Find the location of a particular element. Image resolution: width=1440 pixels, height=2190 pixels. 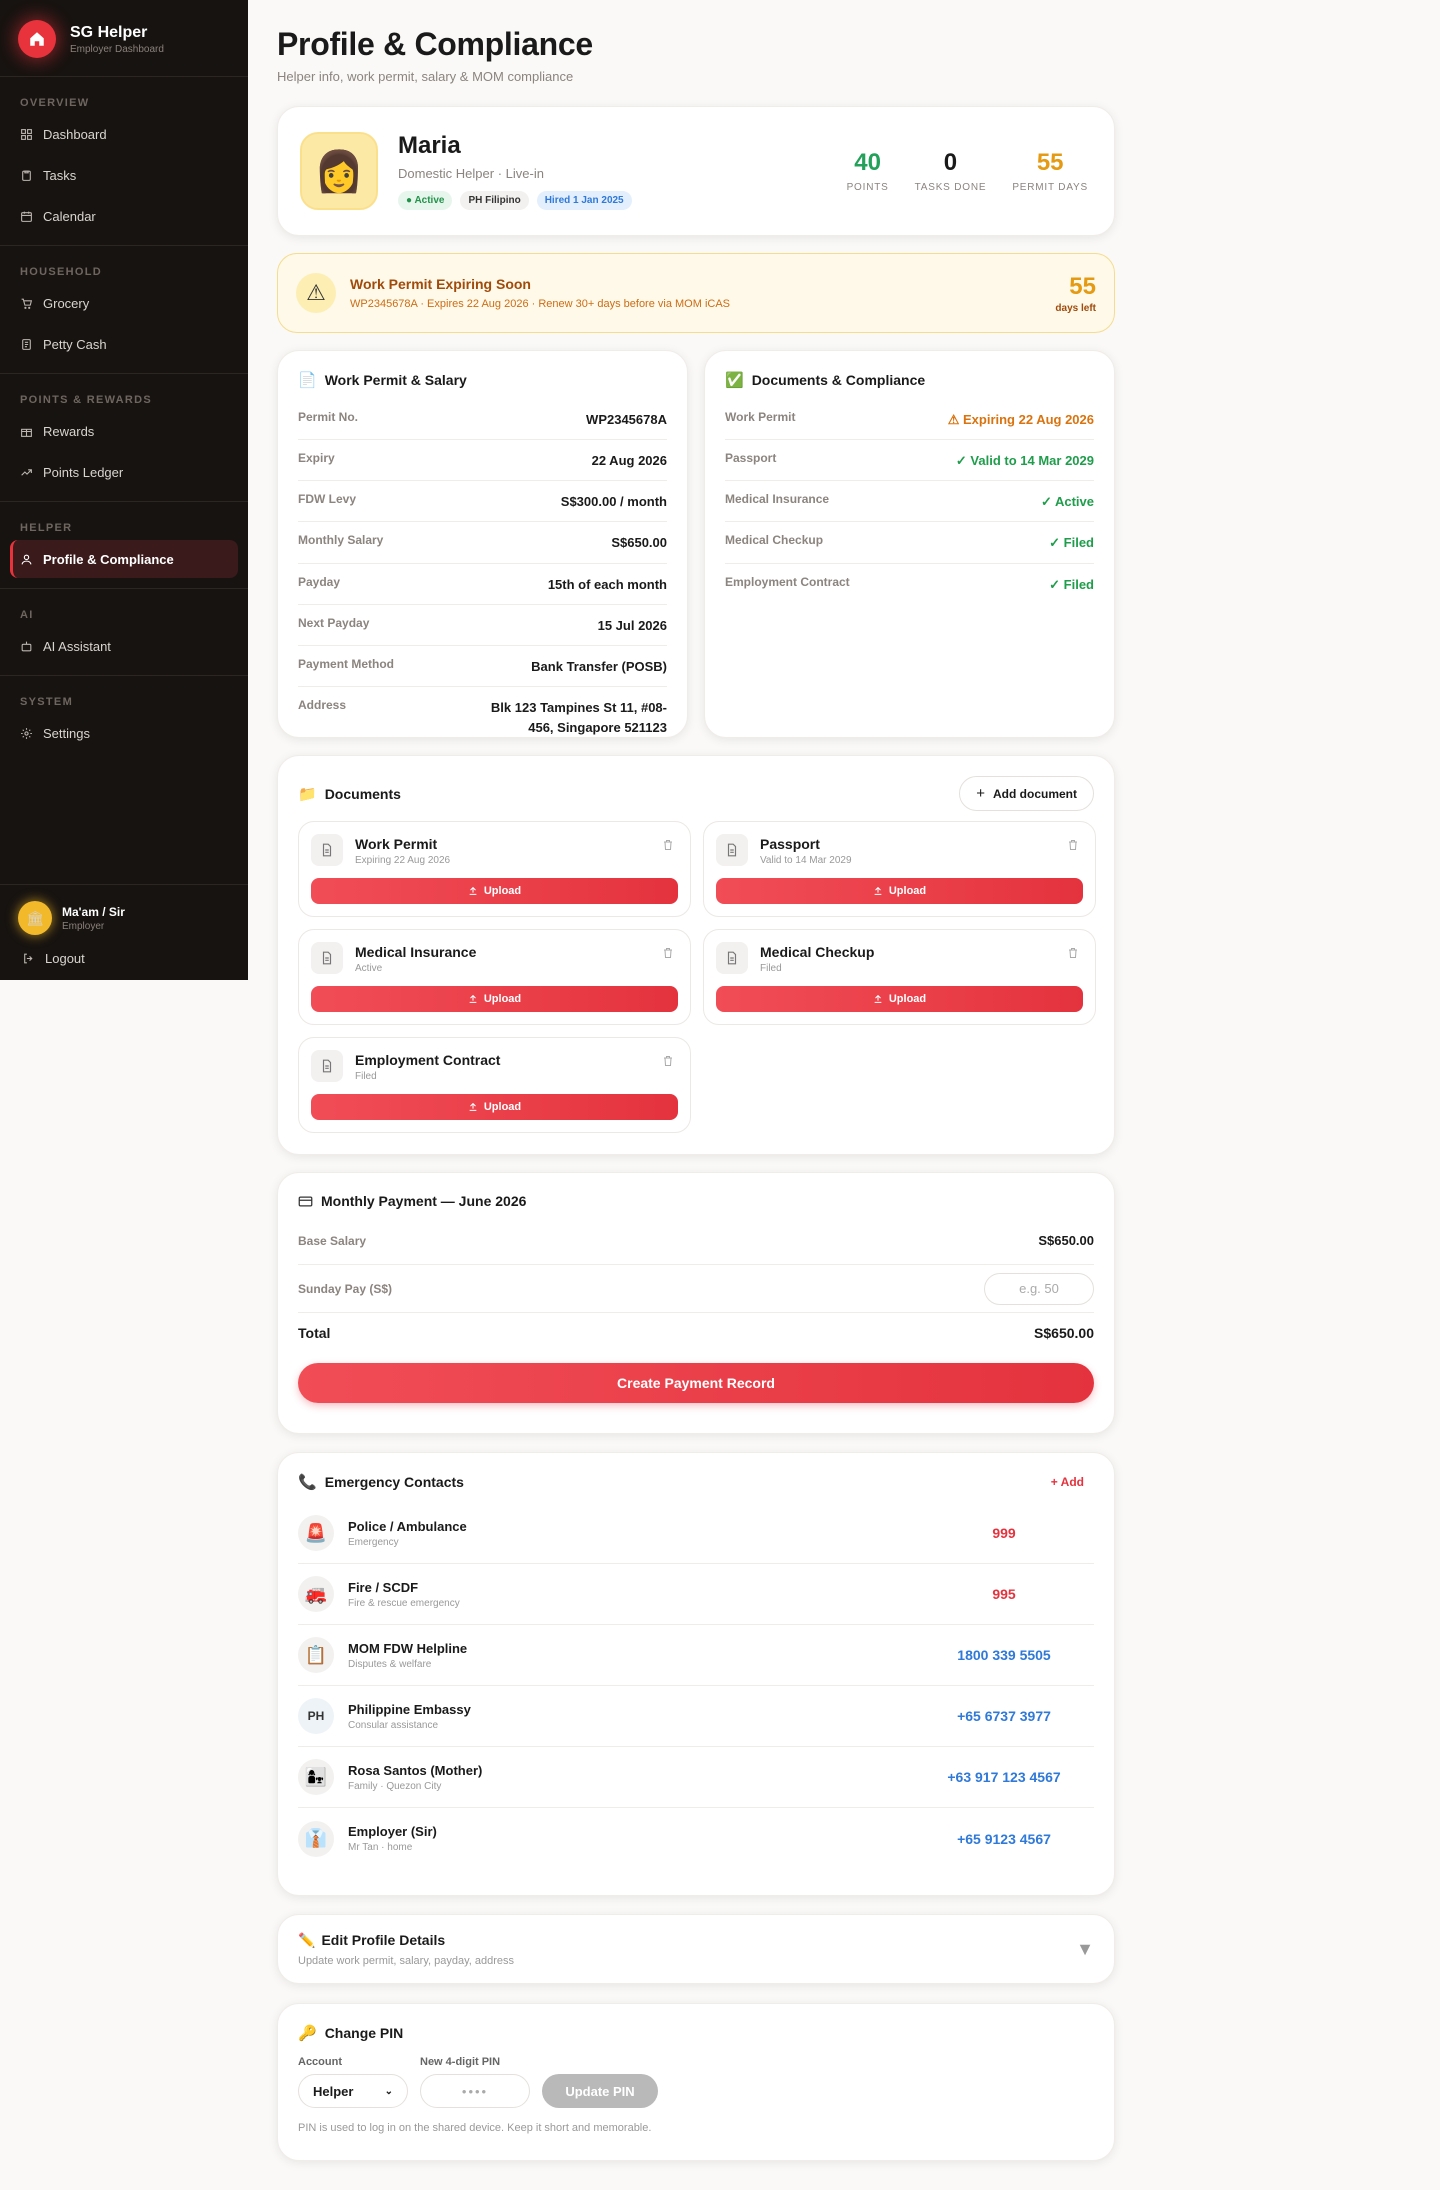

sidebar-item-settings: Settings is located at coordinates (124, 733).